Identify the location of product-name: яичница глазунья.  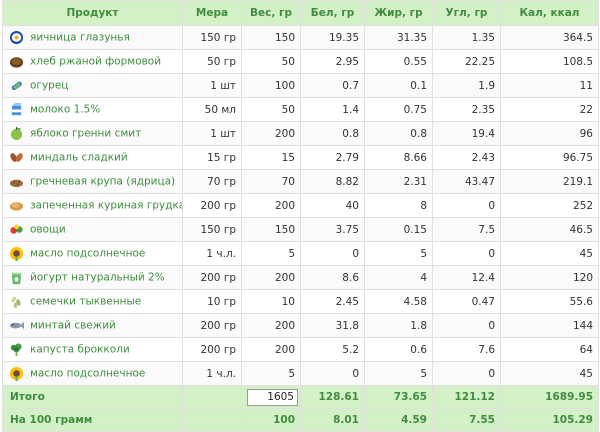
(80, 38).